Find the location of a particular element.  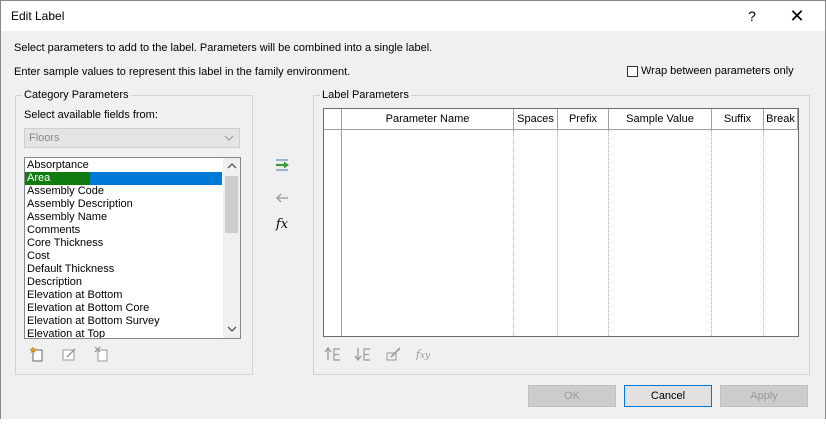

ok-button: OK is located at coordinates (572, 396).